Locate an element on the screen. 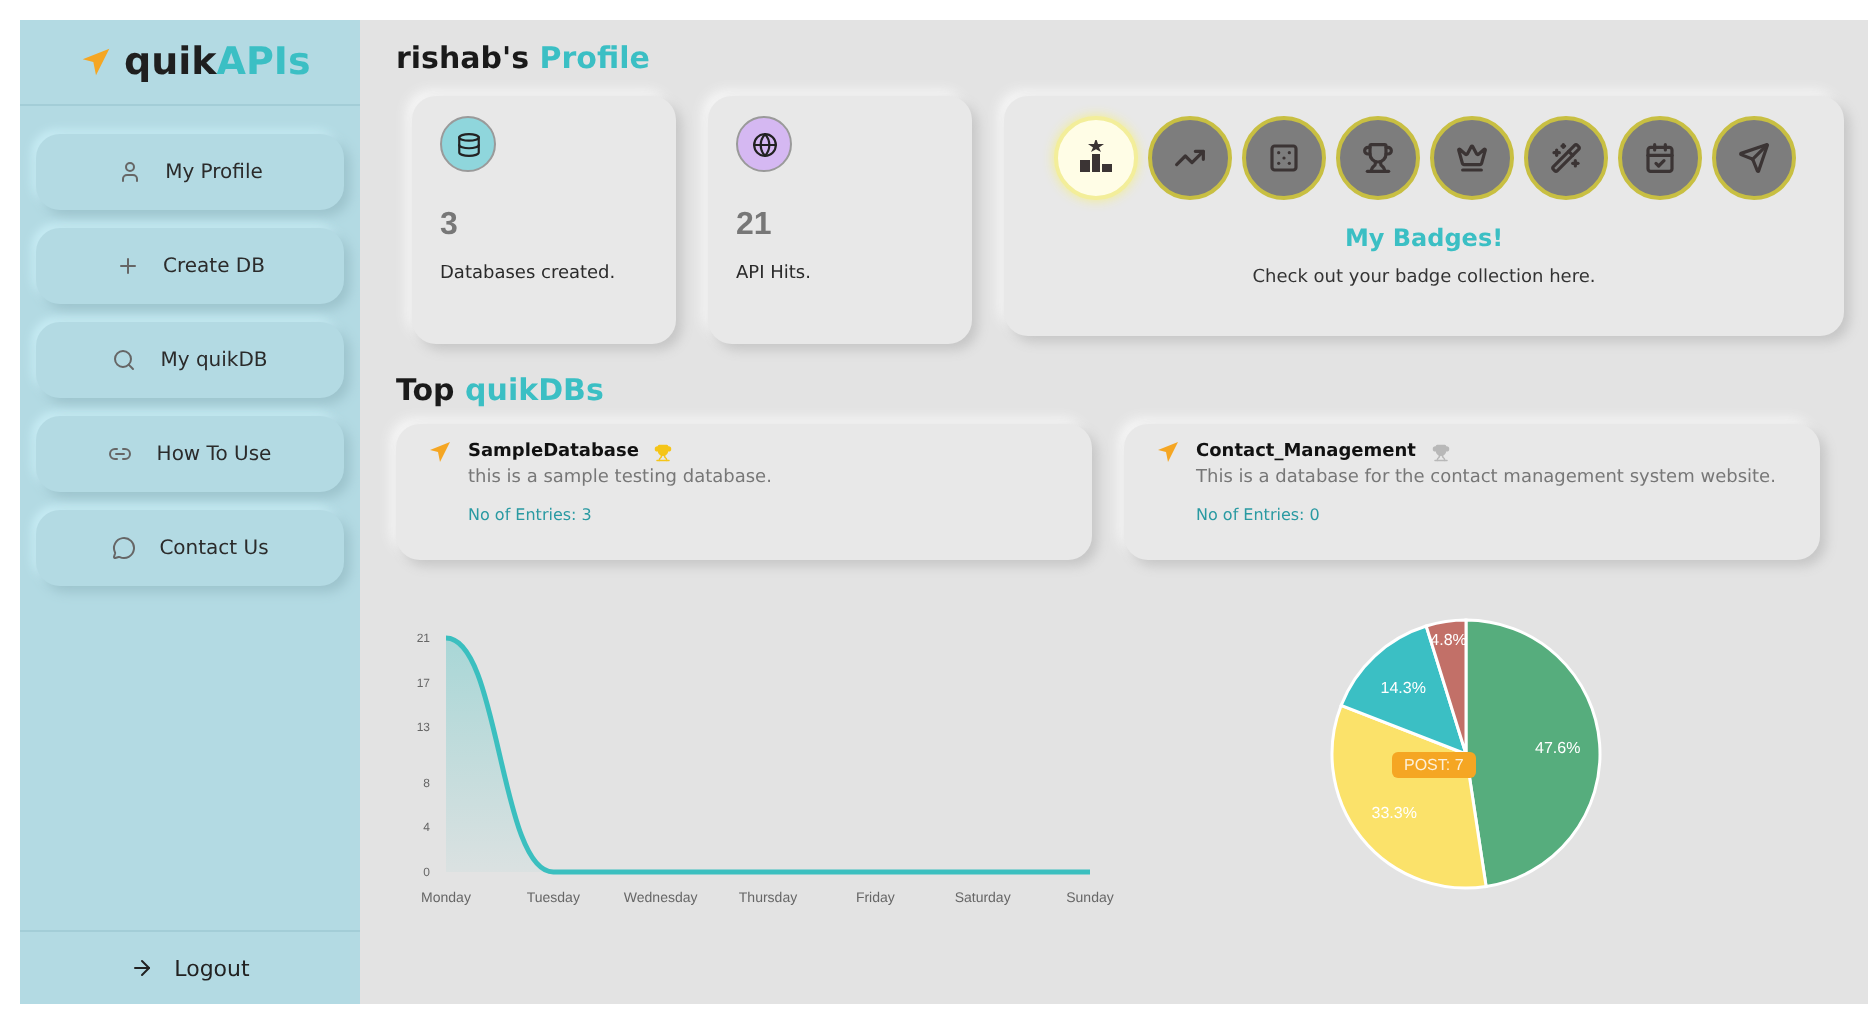 The width and height of the screenshot is (1872, 1014). trophy-icon is located at coordinates (1377, 158).